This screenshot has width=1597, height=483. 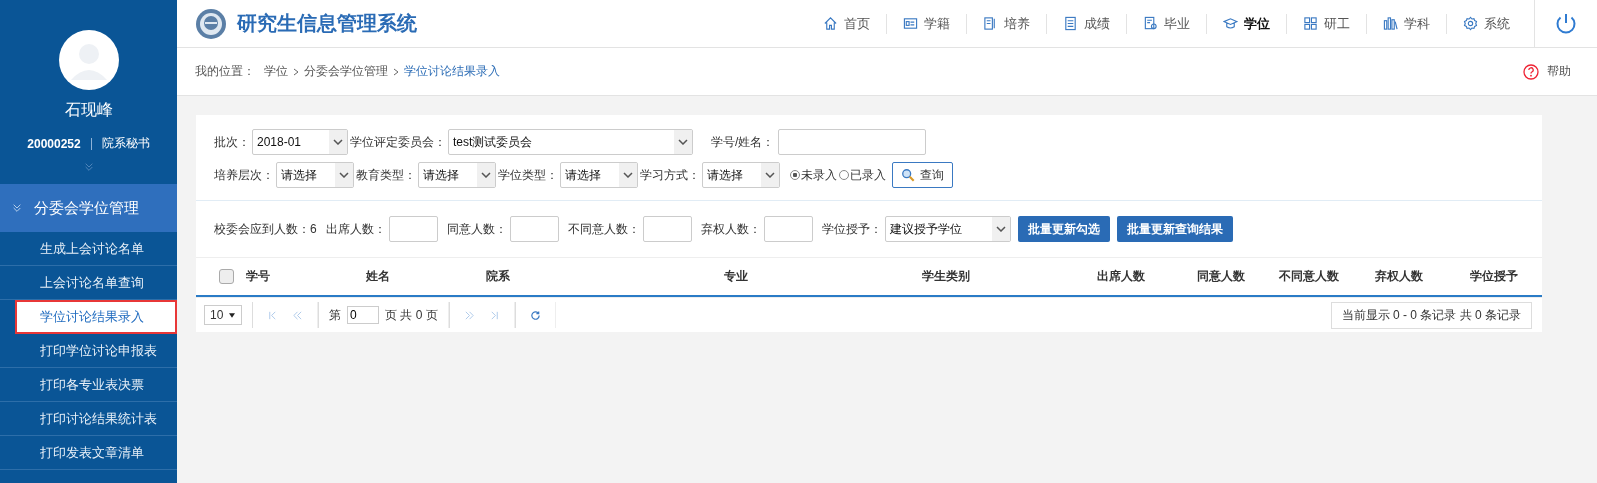 What do you see at coordinates (1063, 229) in the screenshot?
I see `batch-update-button: 批量更新勾选` at bounding box center [1063, 229].